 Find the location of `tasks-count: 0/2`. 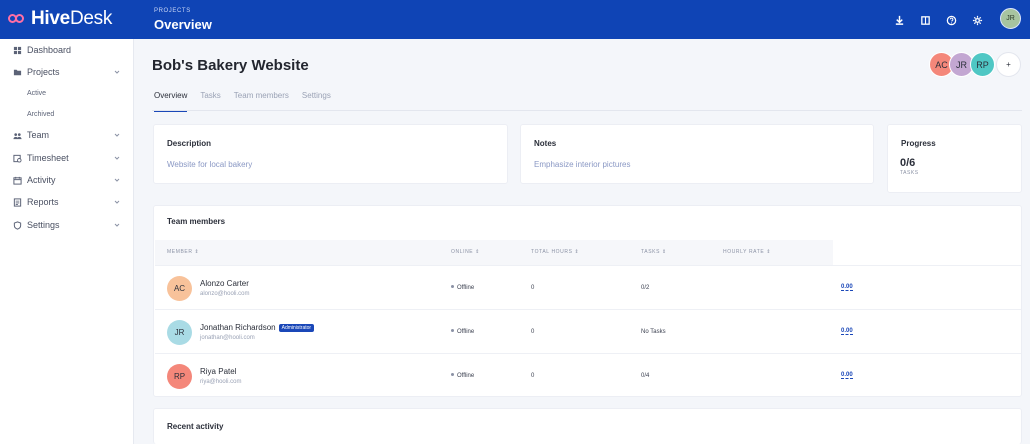

tasks-count: 0/2 is located at coordinates (645, 288).